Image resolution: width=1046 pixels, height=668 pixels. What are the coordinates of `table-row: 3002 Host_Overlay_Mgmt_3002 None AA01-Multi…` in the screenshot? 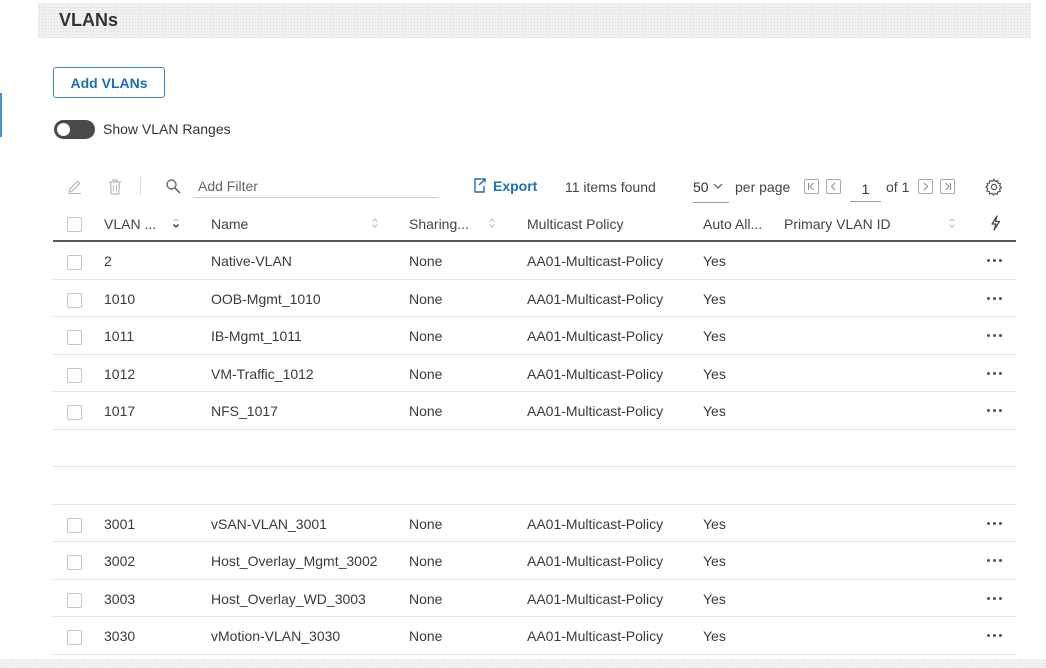 It's located at (534, 561).